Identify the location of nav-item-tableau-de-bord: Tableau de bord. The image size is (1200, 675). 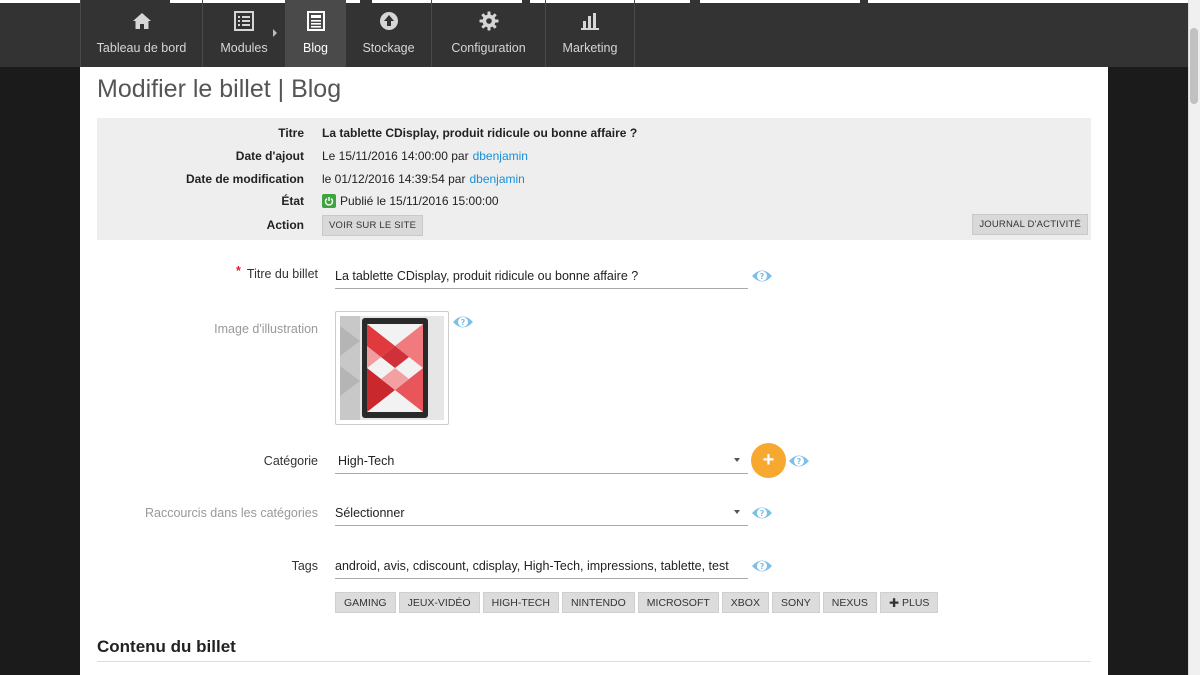
(141, 33).